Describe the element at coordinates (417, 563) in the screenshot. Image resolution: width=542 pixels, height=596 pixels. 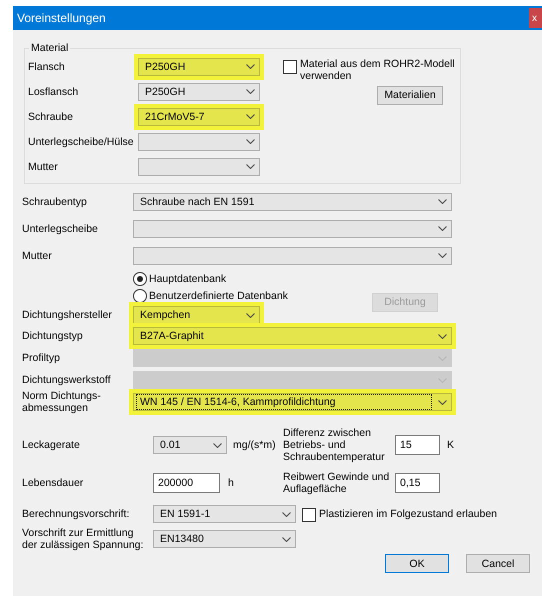
I see `ok-button: OK` at that location.